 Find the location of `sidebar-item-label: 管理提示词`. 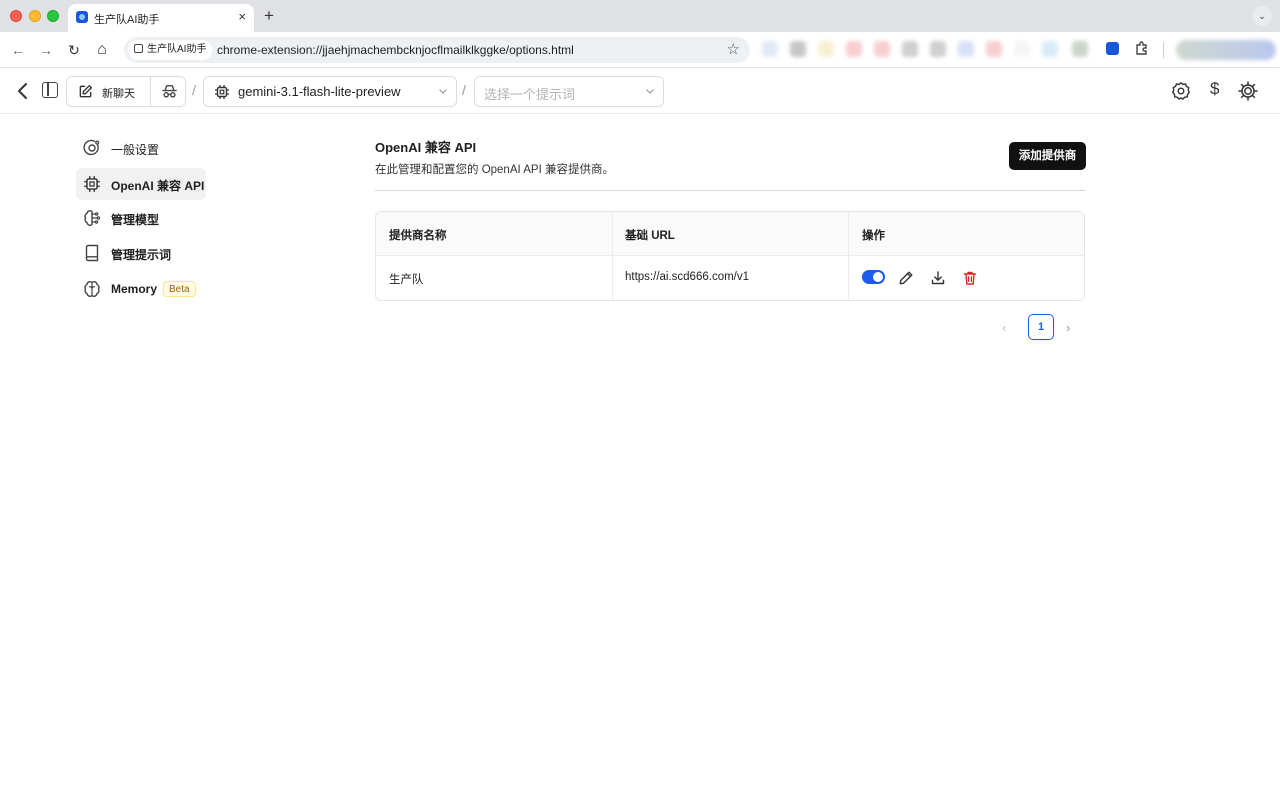

sidebar-item-label: 管理提示词 is located at coordinates (141, 255).